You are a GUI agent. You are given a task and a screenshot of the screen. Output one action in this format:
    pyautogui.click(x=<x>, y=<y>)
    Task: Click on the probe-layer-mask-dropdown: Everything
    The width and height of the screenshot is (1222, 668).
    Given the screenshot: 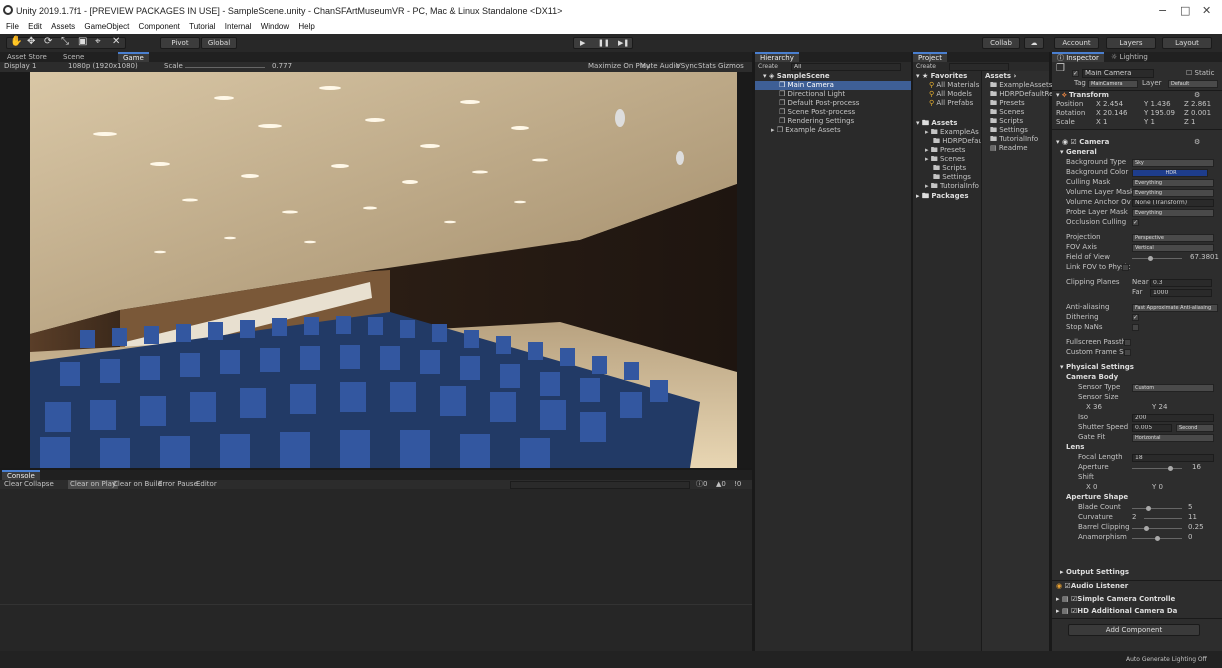 What is the action you would take?
    pyautogui.click(x=1173, y=213)
    